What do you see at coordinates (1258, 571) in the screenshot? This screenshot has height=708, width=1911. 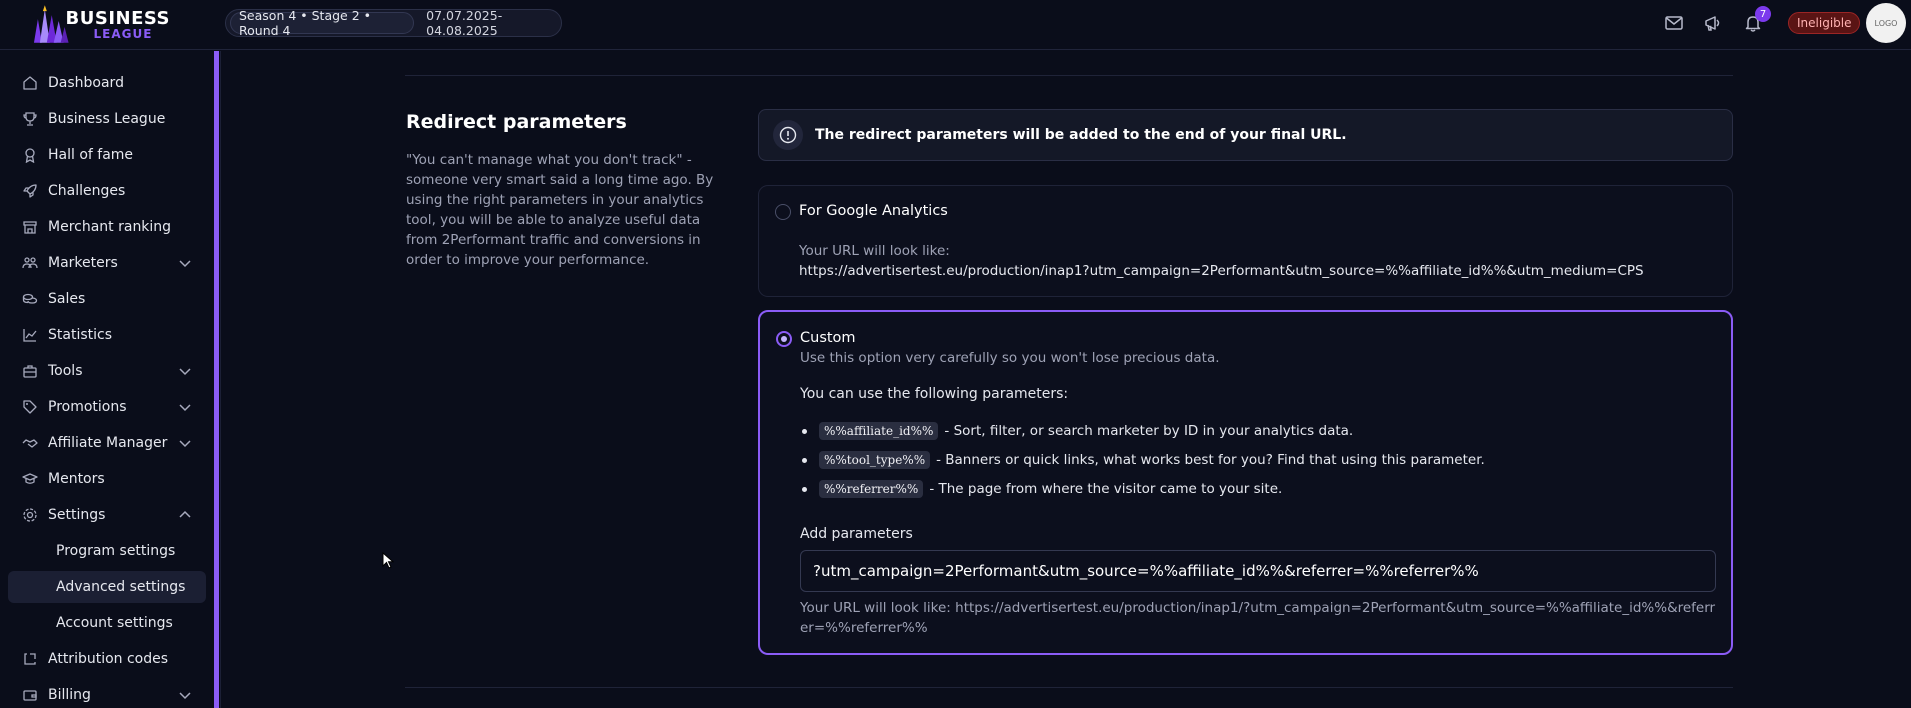 I see `add-parameters-input` at bounding box center [1258, 571].